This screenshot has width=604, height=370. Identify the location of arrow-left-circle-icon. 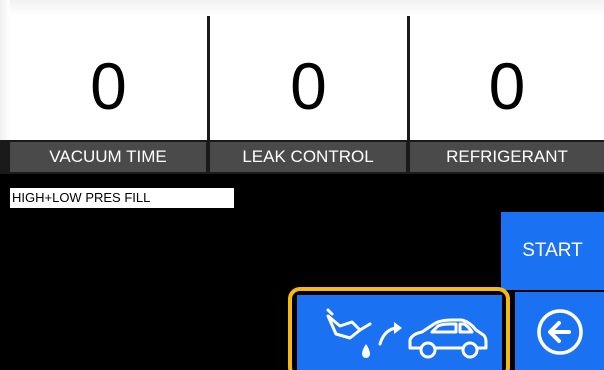
(559, 332).